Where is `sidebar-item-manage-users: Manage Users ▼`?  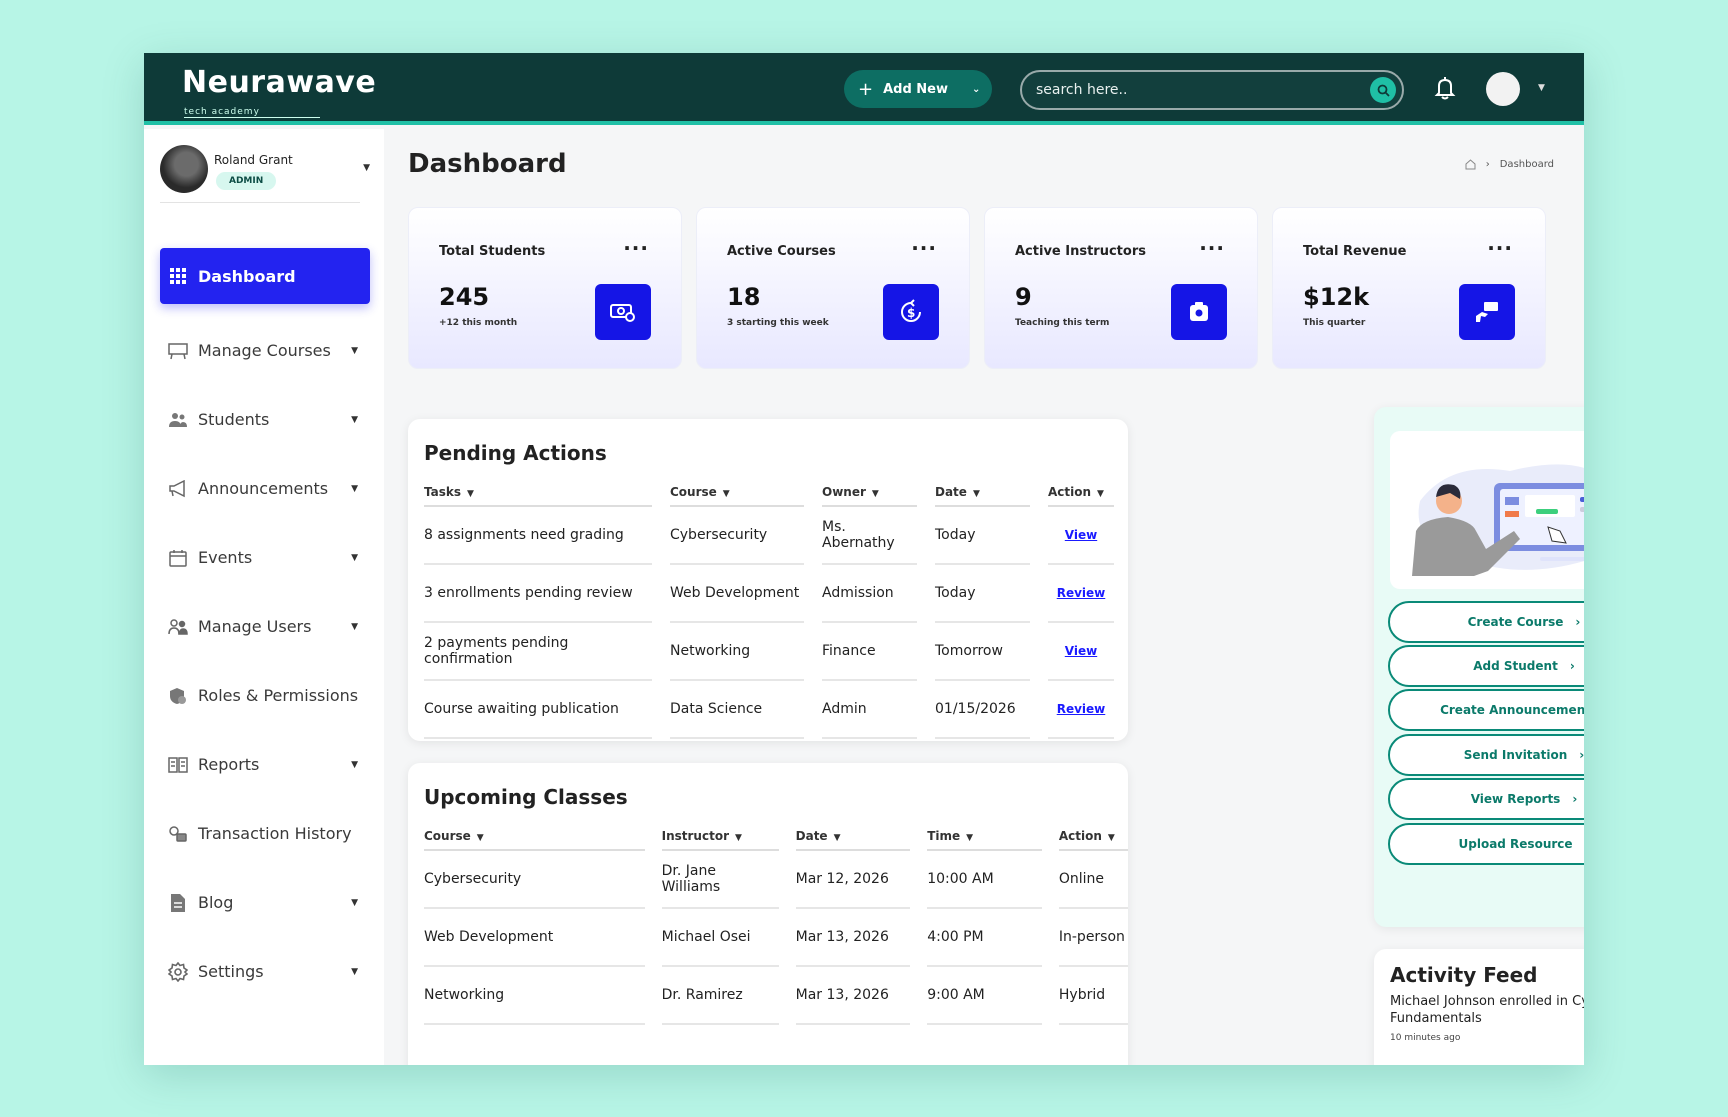 sidebar-item-manage-users: Manage Users ▼ is located at coordinates (265, 626).